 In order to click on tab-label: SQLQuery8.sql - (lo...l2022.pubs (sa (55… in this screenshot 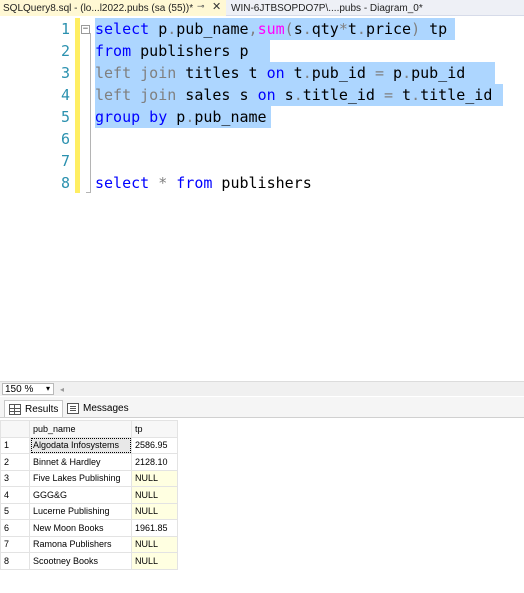, I will do `click(98, 8)`.